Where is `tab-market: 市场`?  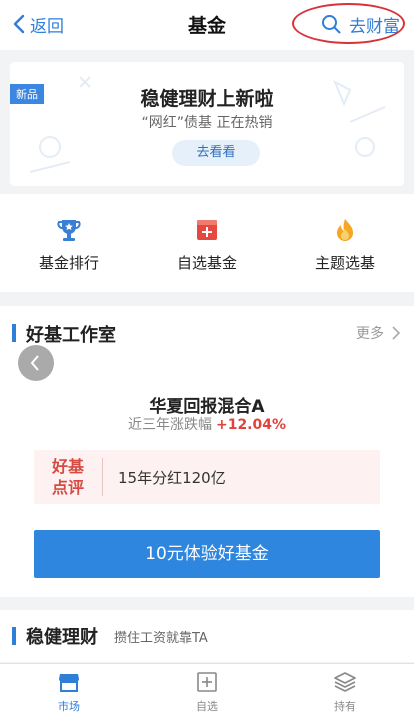
tab-market: 市场 is located at coordinates (69, 692).